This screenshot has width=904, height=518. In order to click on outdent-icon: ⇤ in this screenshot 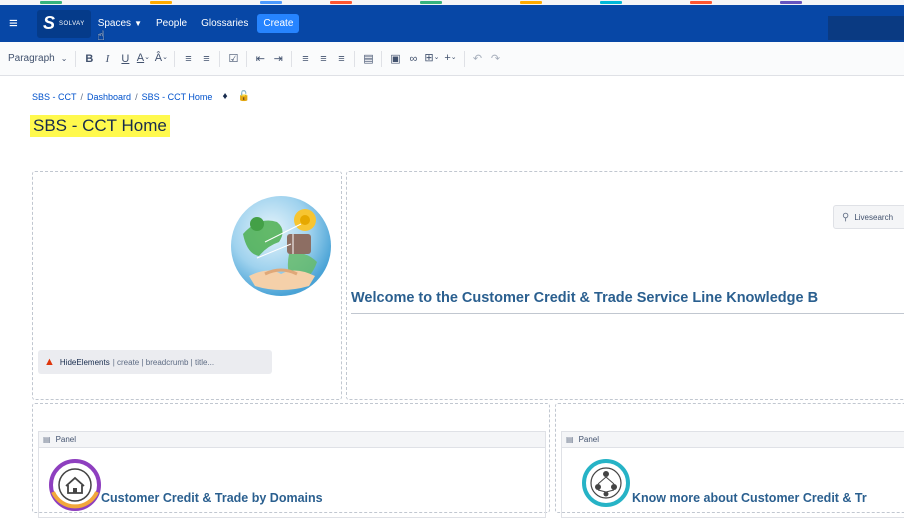, I will do `click(260, 59)`.